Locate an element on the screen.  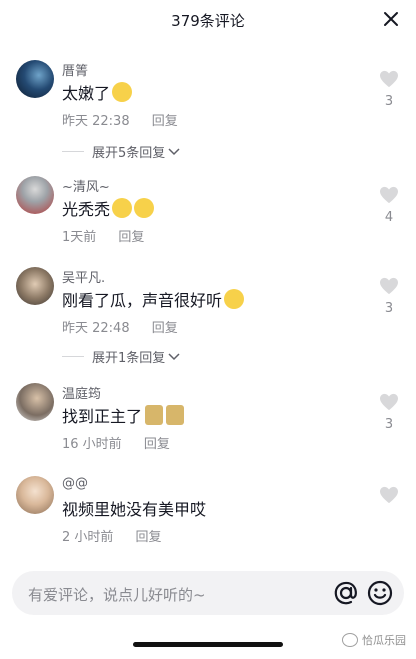
comment-meta: 2 小时前 回复 is located at coordinates (121, 535).